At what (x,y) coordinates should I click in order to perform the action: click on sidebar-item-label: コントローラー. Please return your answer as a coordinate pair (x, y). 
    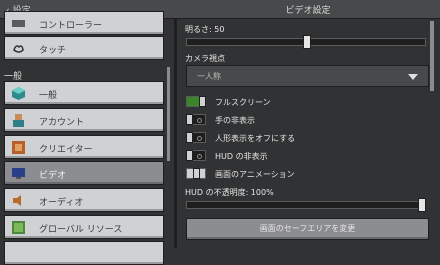
    Looking at the image, I should click on (71, 26).